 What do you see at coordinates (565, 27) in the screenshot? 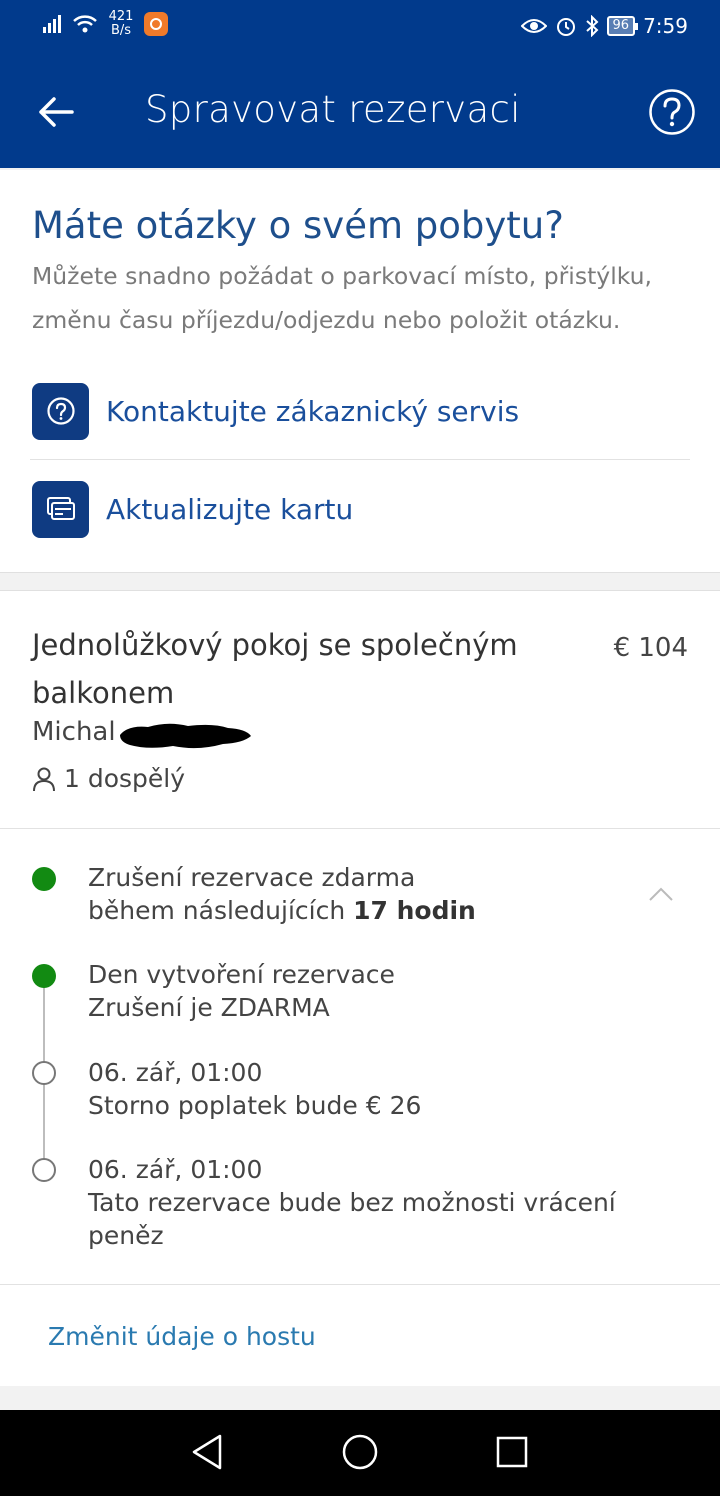
I see `alarm-icon` at bounding box center [565, 27].